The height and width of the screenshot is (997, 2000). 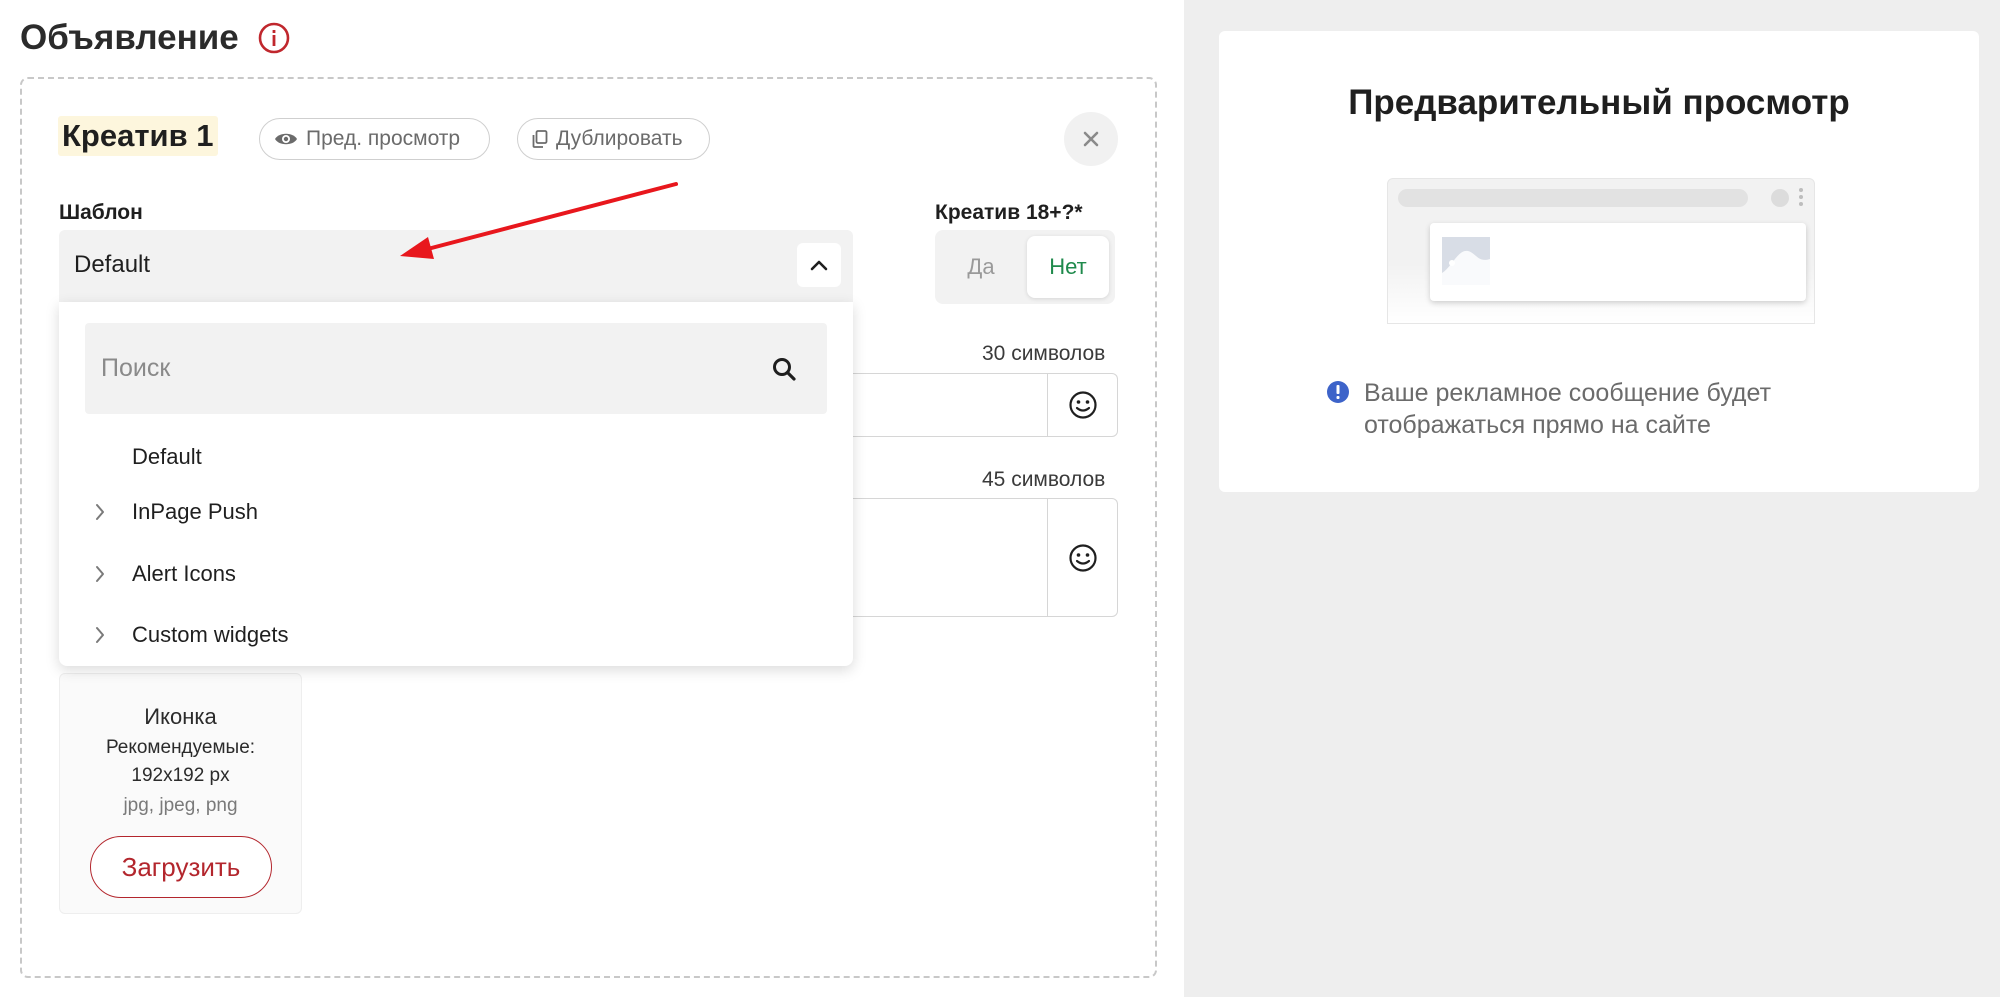 I want to click on description-input, so click(x=979, y=557).